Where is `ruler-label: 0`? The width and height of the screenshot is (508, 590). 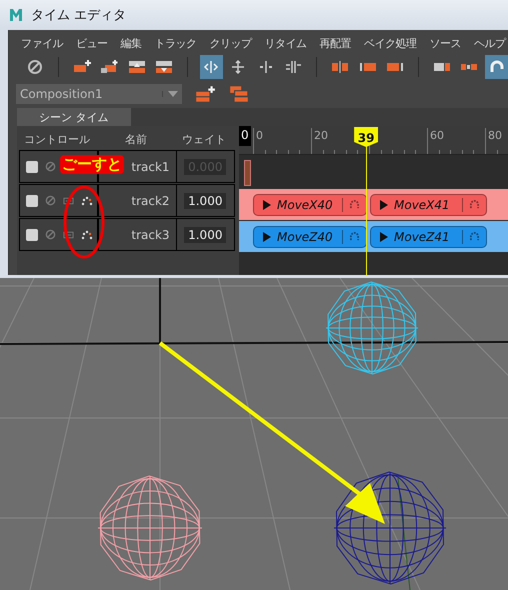
ruler-label: 0 is located at coordinates (259, 135).